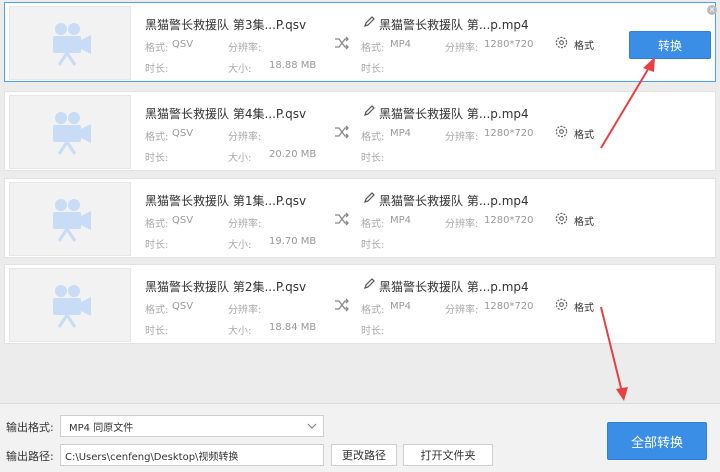 The height and width of the screenshot is (472, 720). Describe the element at coordinates (448, 455) in the screenshot. I see `open-folder-button: 打开文件夹` at that location.